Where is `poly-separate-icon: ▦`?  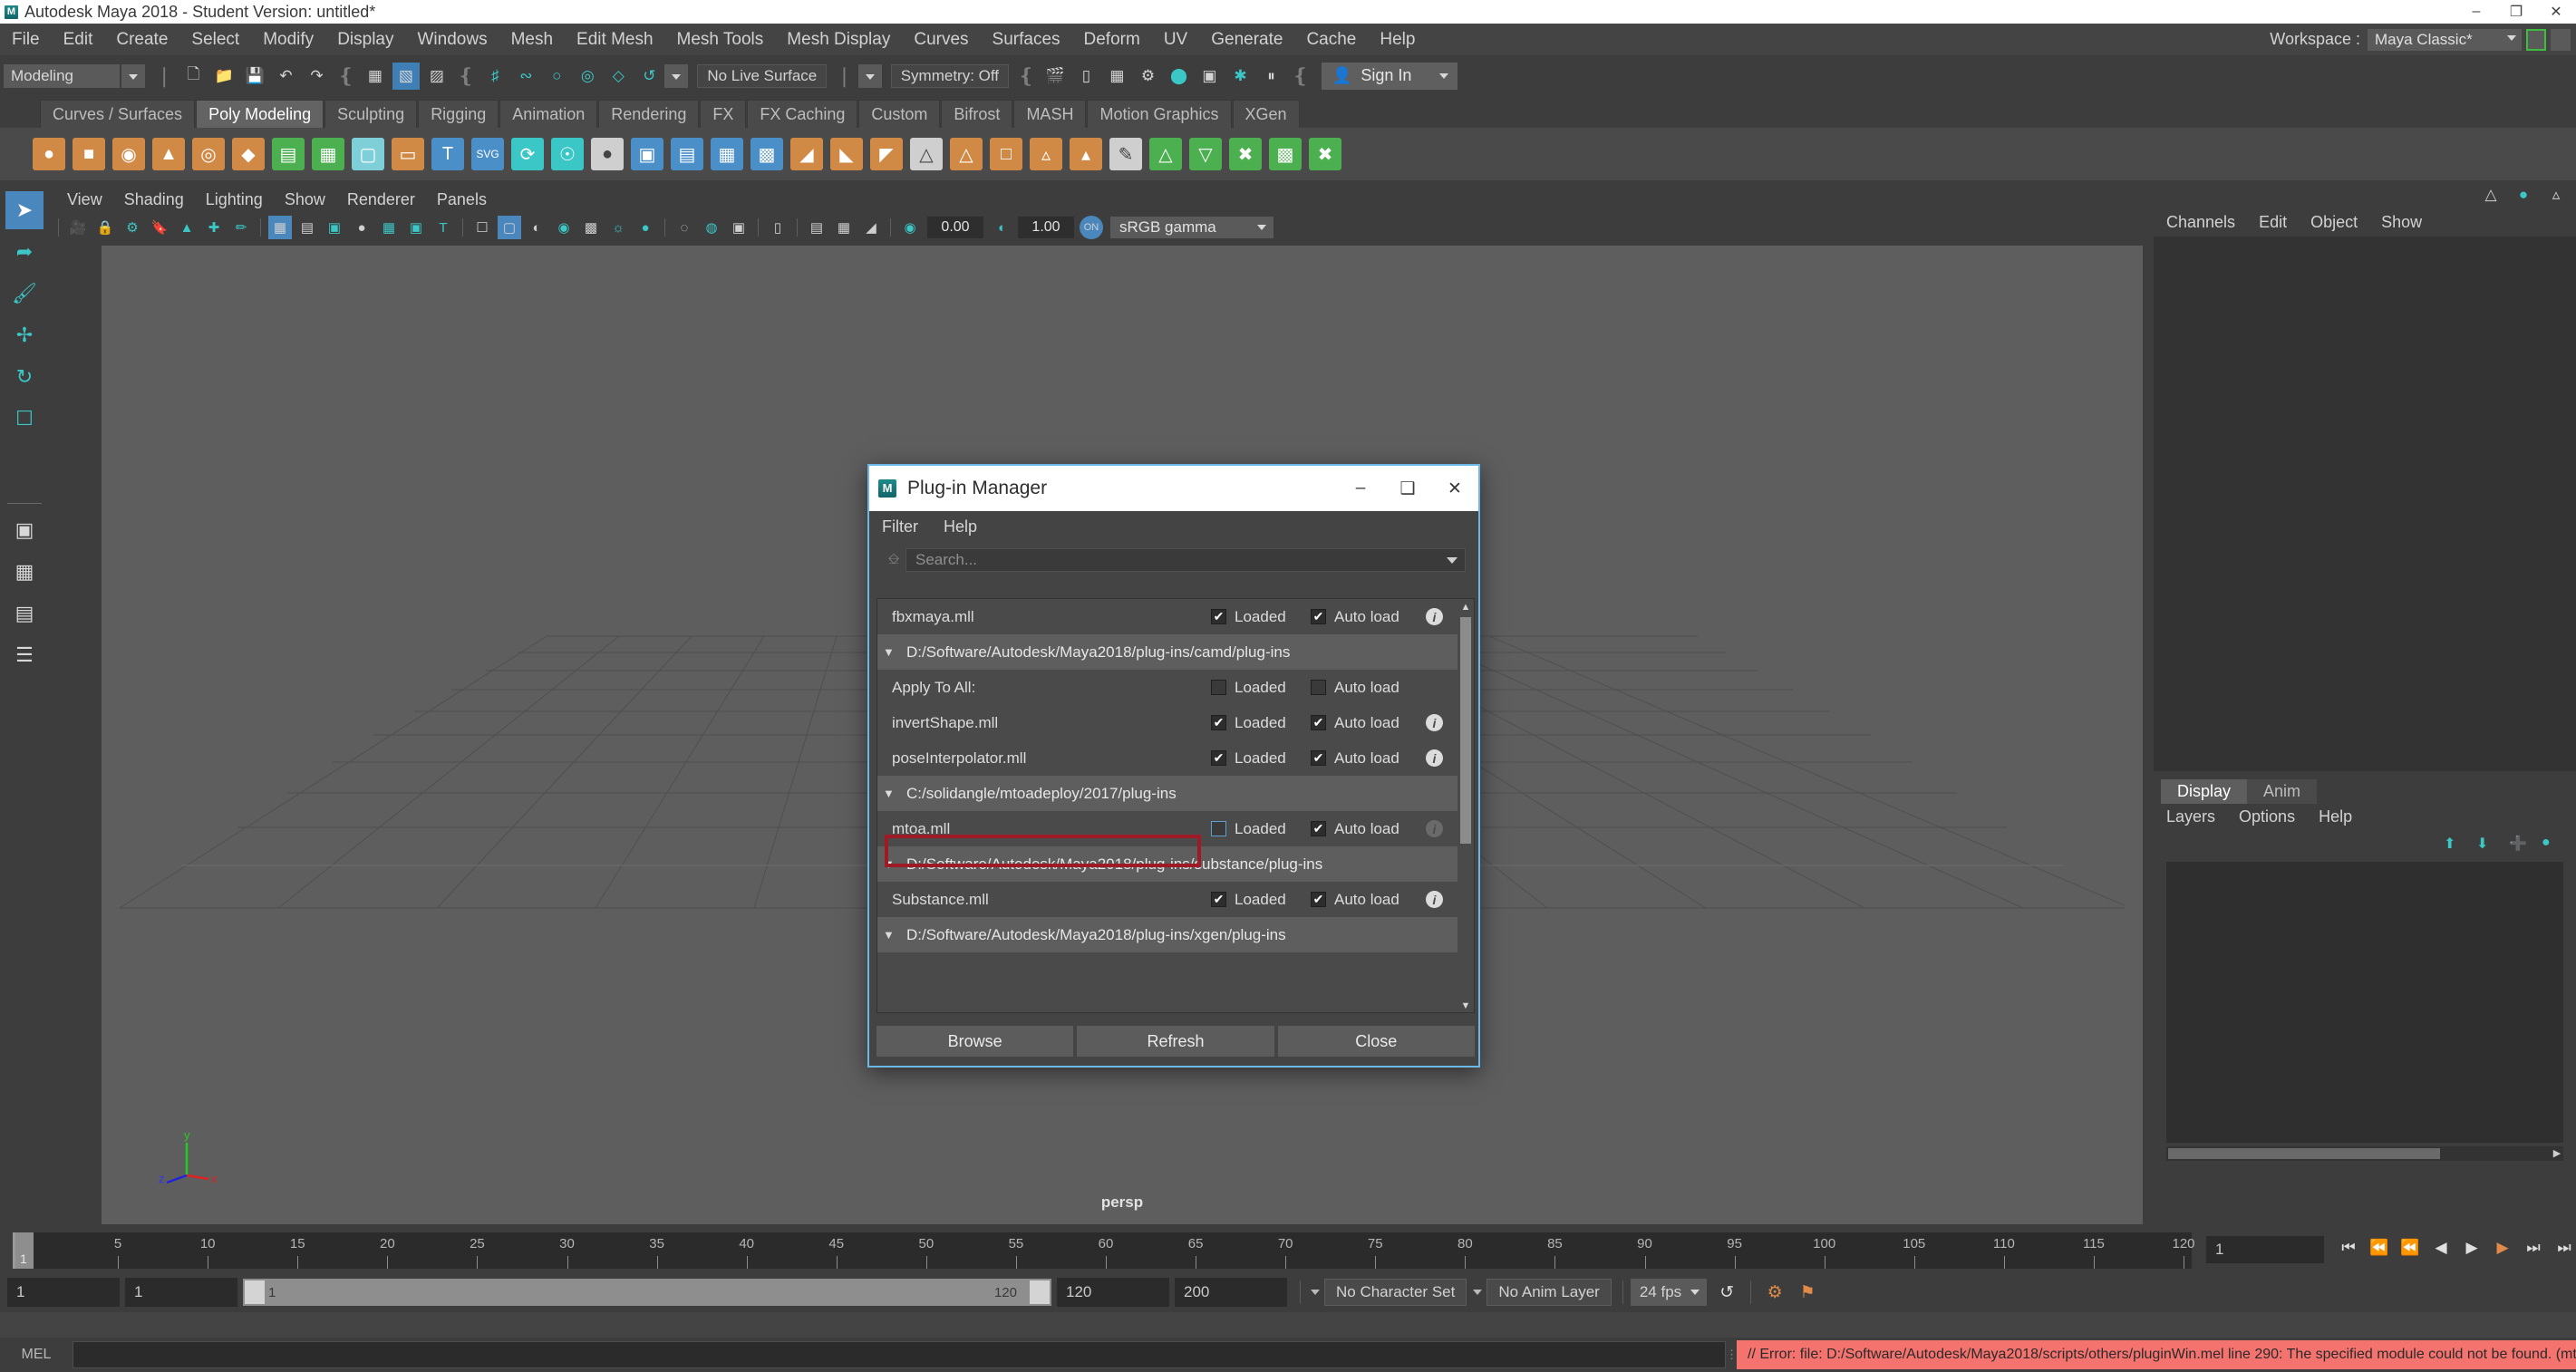
poly-separate-icon: ▦ is located at coordinates (328, 154).